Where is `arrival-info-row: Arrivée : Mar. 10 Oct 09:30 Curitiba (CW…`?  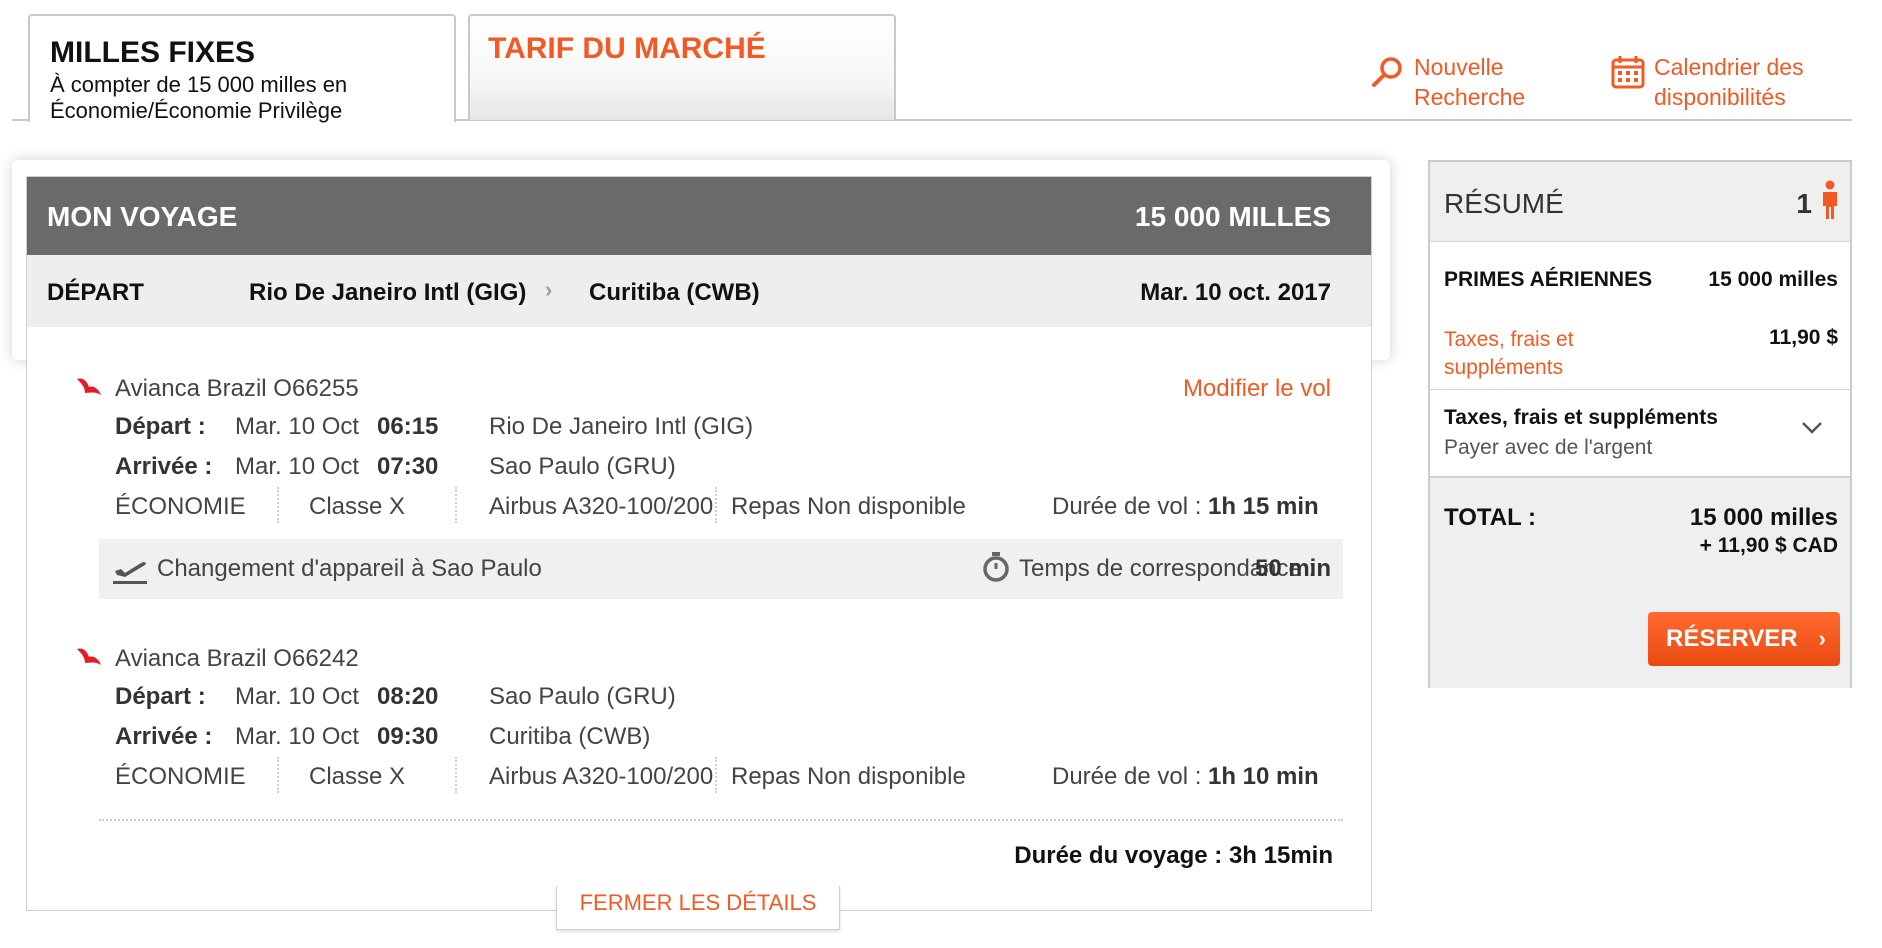 arrival-info-row: Arrivée : Mar. 10 Oct 09:30 Curitiba (CW… is located at coordinates (730, 738).